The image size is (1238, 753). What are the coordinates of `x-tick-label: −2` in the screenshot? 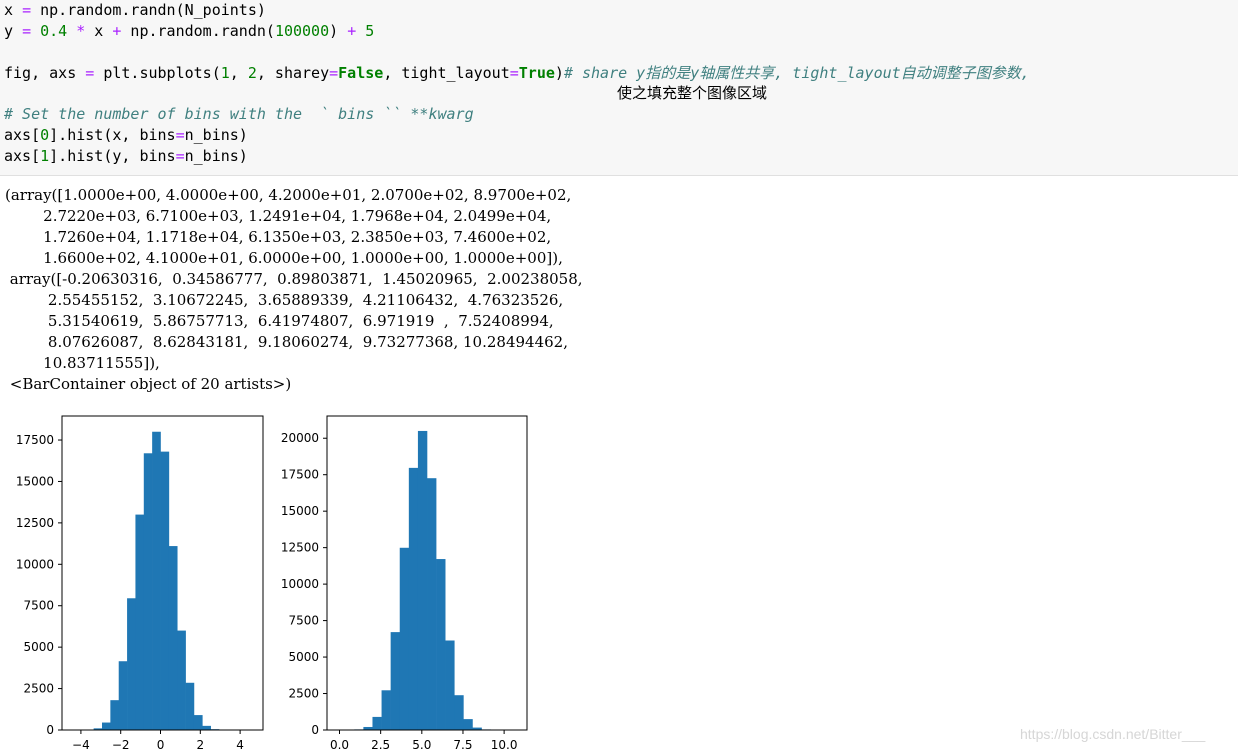 It's located at (121, 745).